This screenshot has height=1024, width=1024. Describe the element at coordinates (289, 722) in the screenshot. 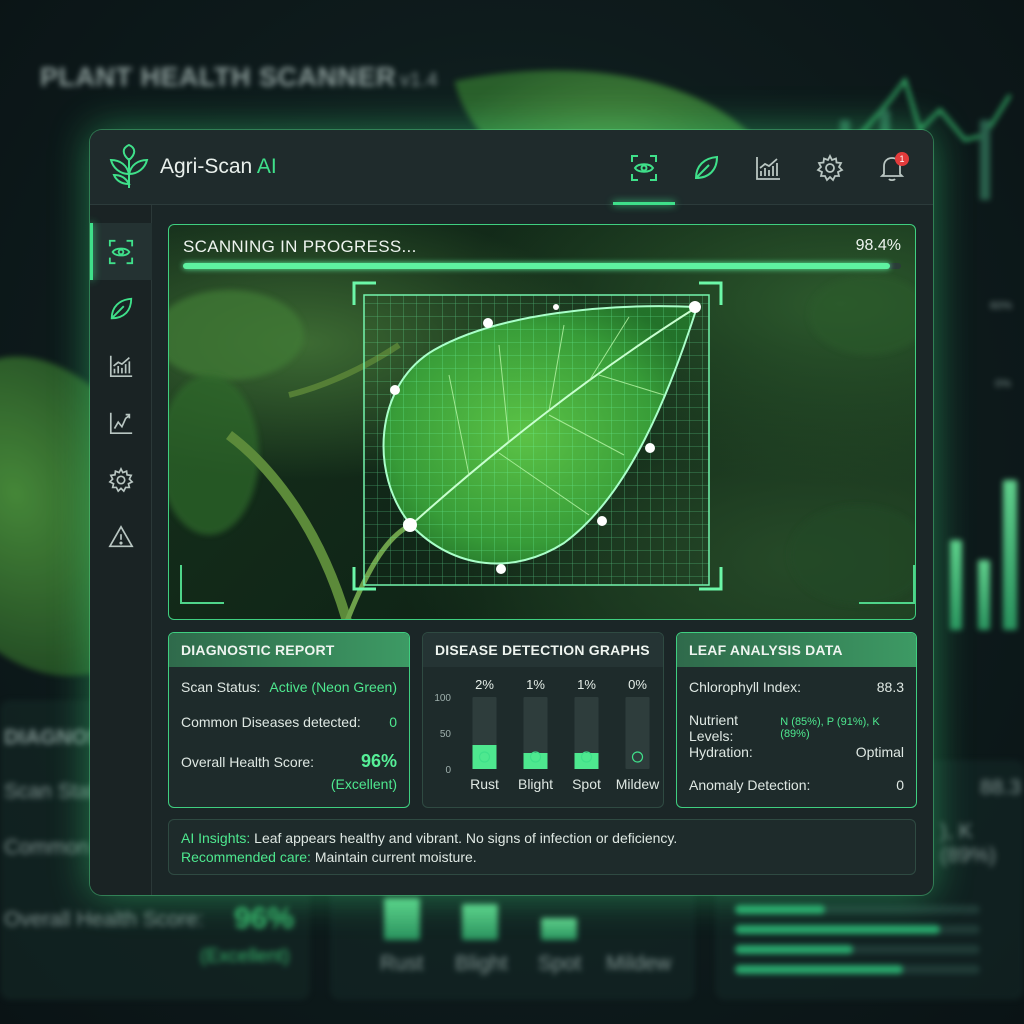

I see `diseases-row: Common Diseases detected: 0` at that location.